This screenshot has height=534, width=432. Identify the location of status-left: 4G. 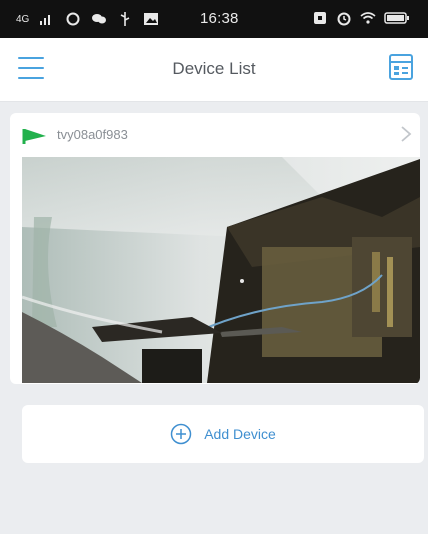
(87, 19).